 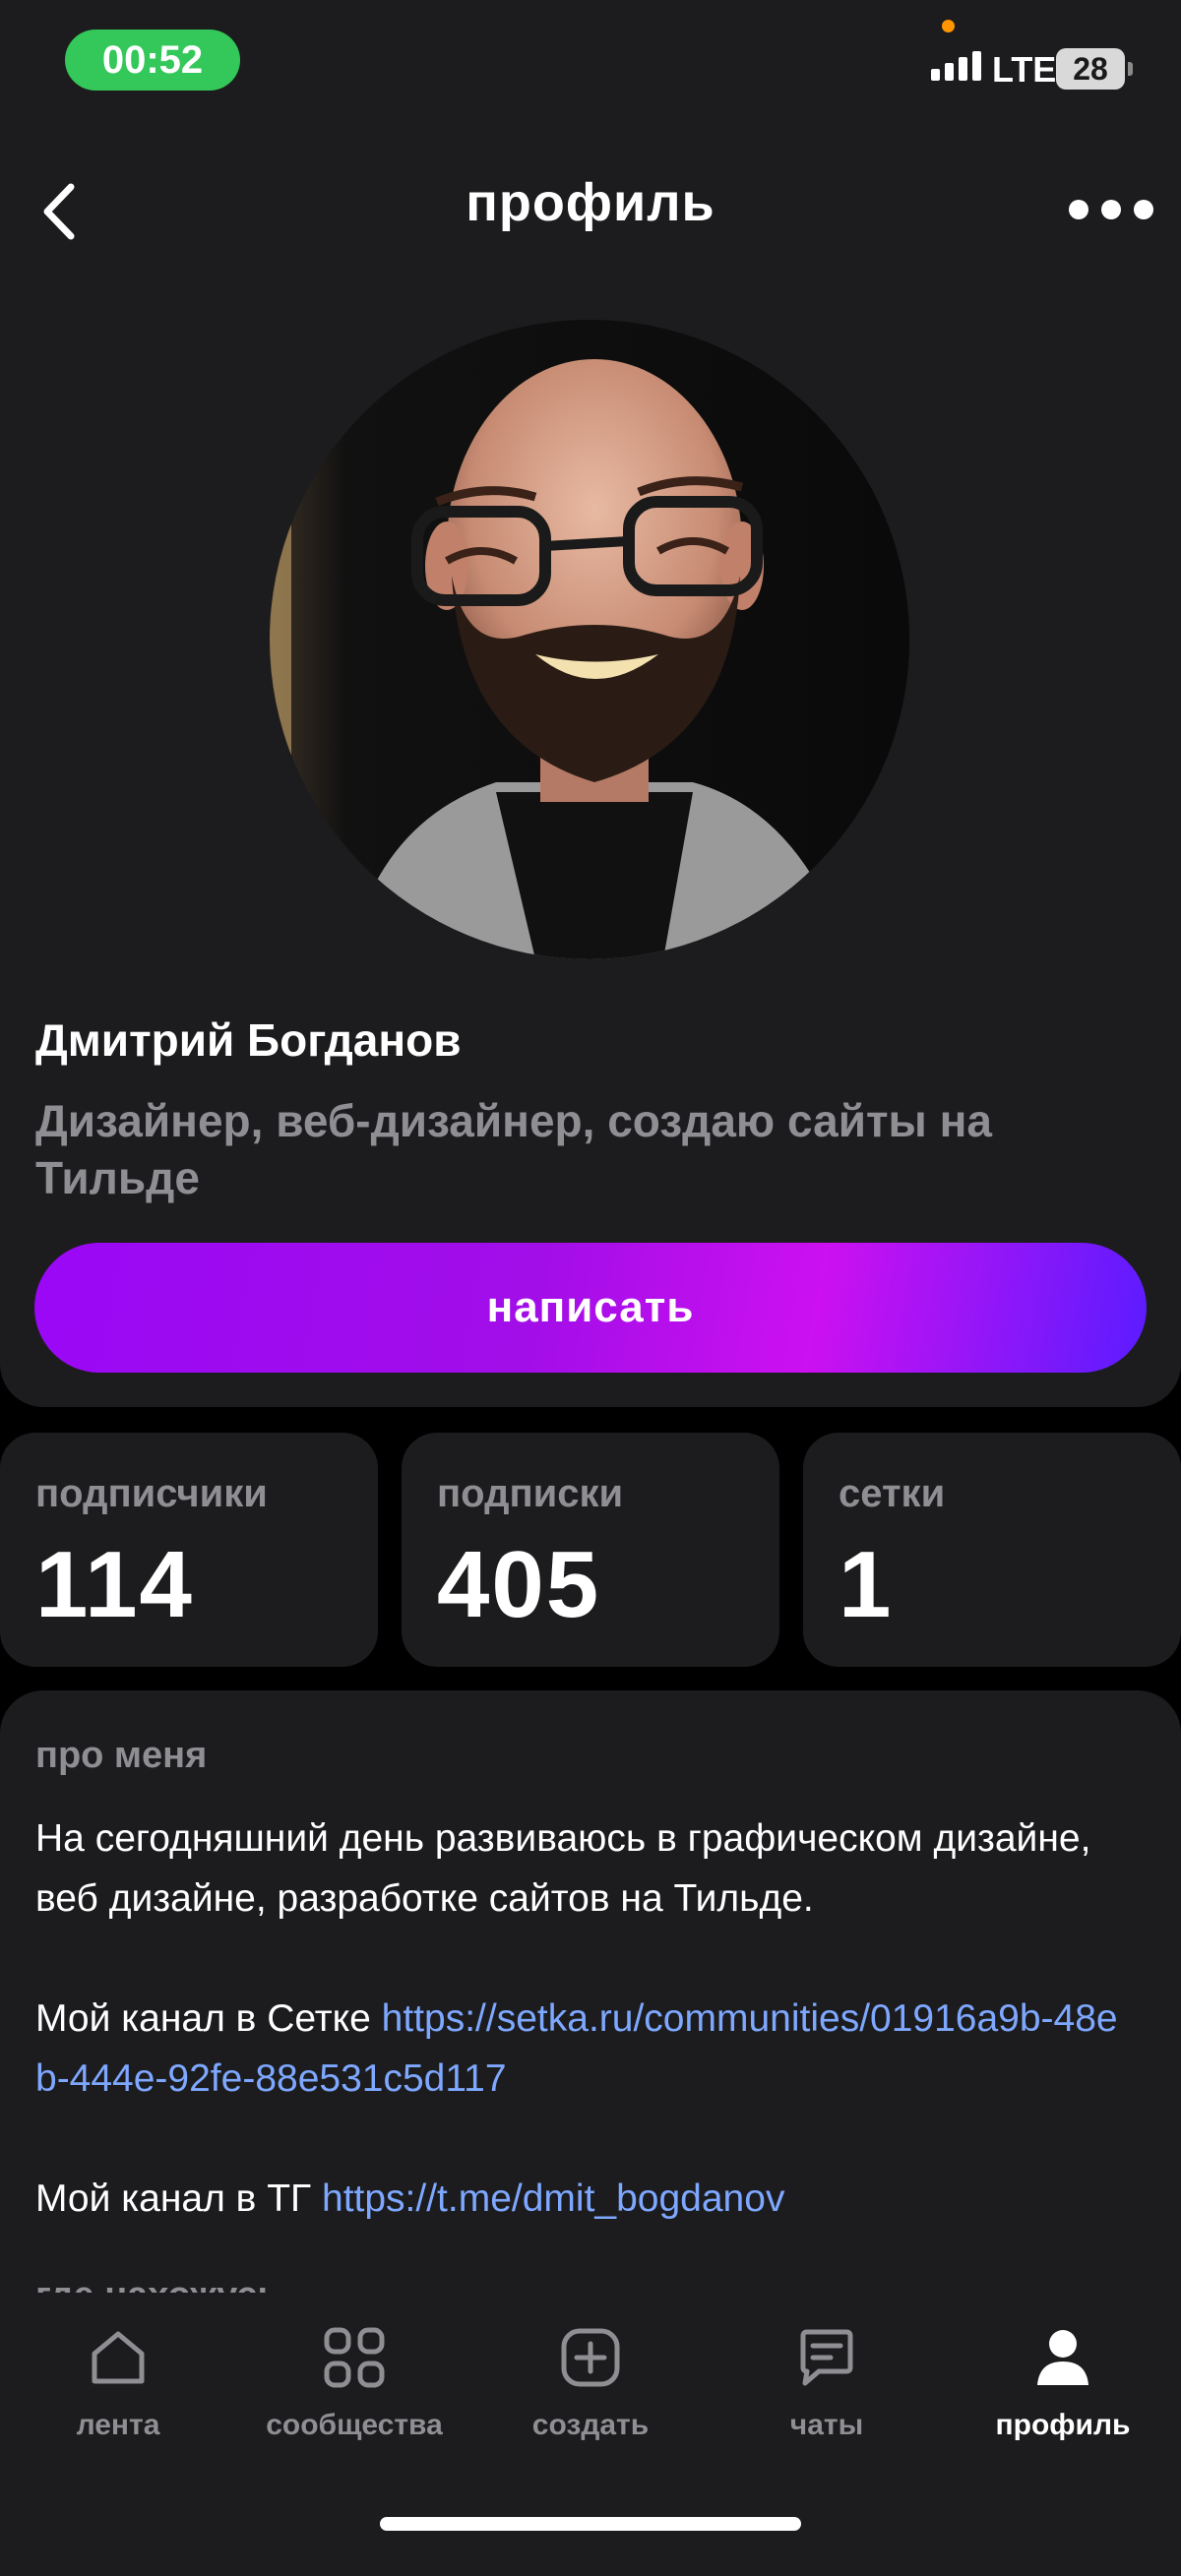 I want to click on stat-value: 1, so click(x=866, y=1584).